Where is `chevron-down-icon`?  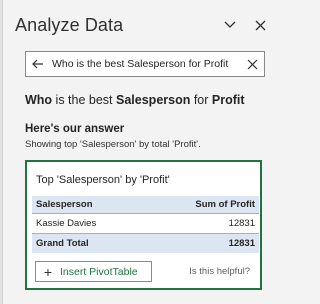
chevron-down-icon is located at coordinates (230, 25).